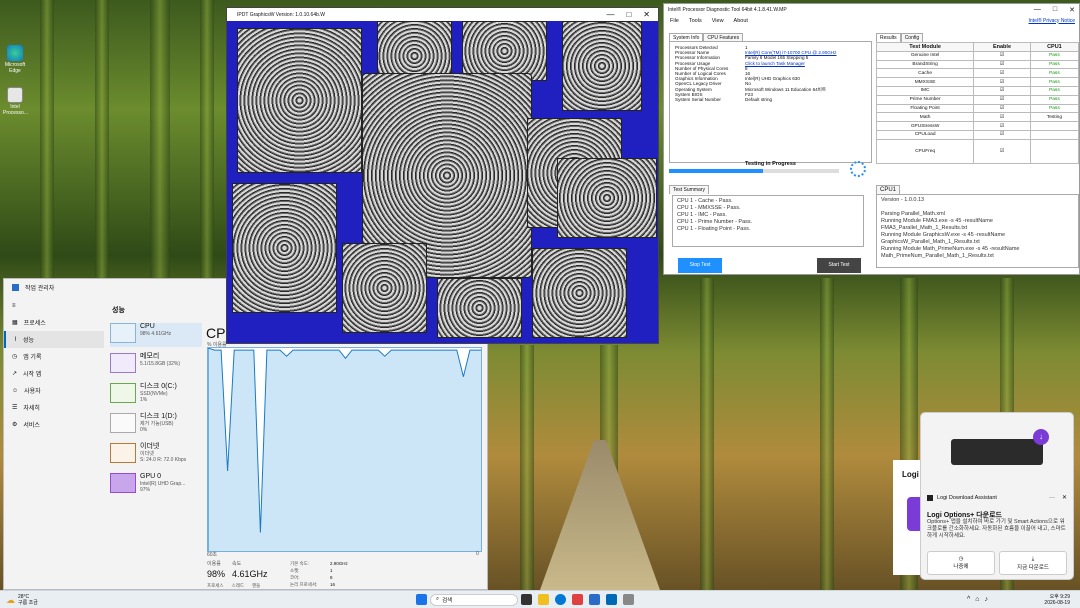 This screenshot has width=1080, height=608. What do you see at coordinates (156, 455) in the screenshot?
I see `device-ethernet: 이더넷 이더넷 S: 24.0 R: 72.0 Kbps` at bounding box center [156, 455].